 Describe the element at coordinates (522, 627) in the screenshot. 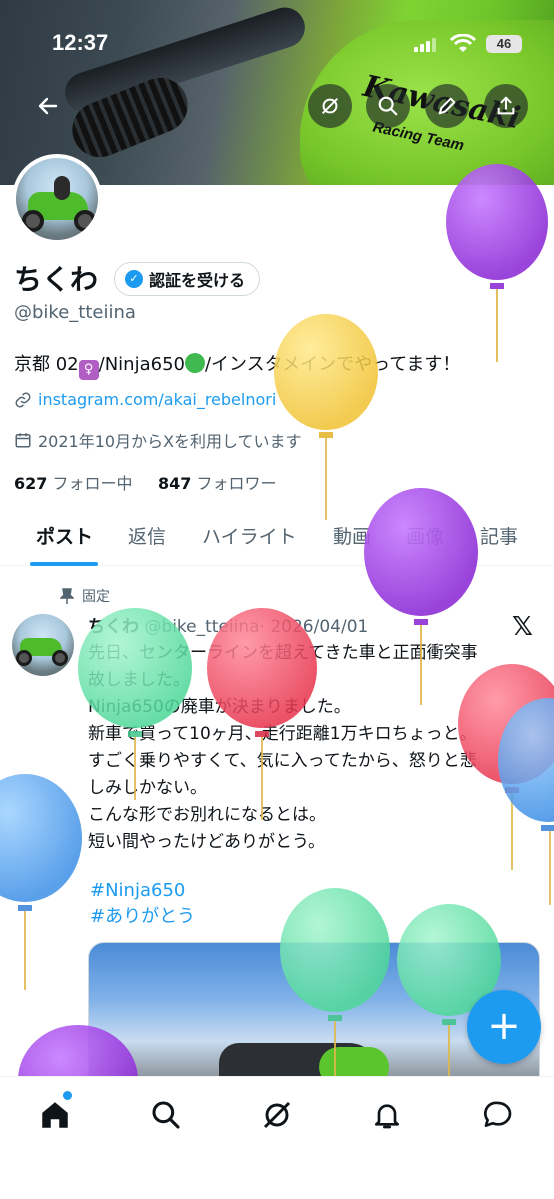

I see `x-logo-icon: 𝕏` at that location.